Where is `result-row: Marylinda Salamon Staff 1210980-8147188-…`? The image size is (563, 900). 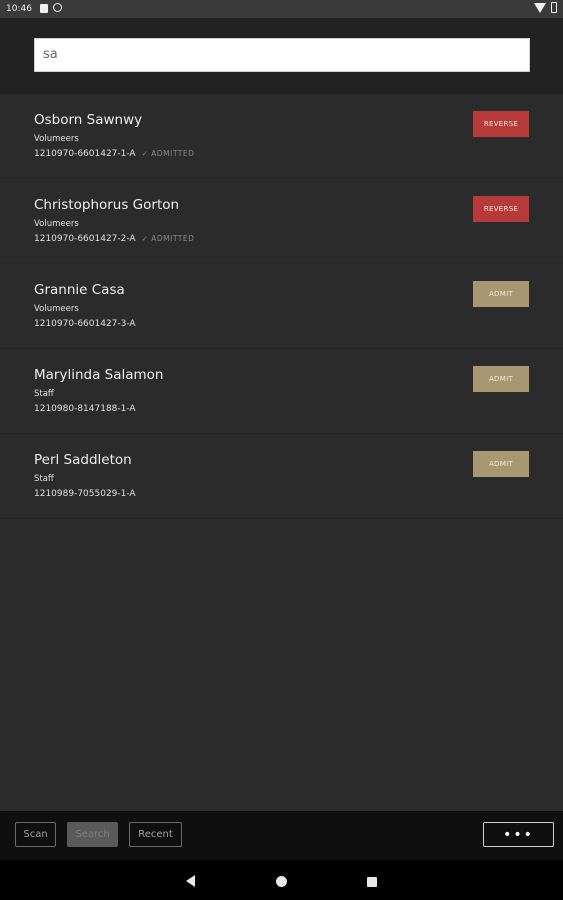 result-row: Marylinda Salamon Staff 1210980-8147188-… is located at coordinates (281, 391).